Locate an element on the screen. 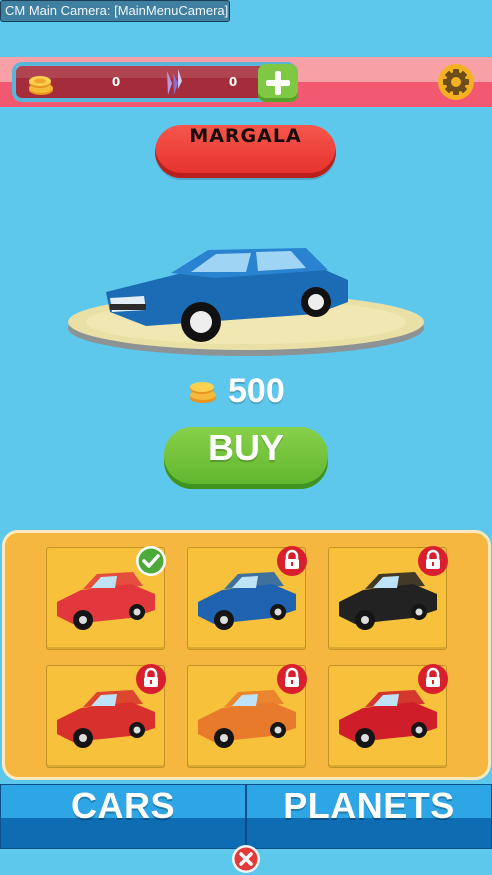 The image size is (492, 875). add-currency-button is located at coordinates (278, 83).